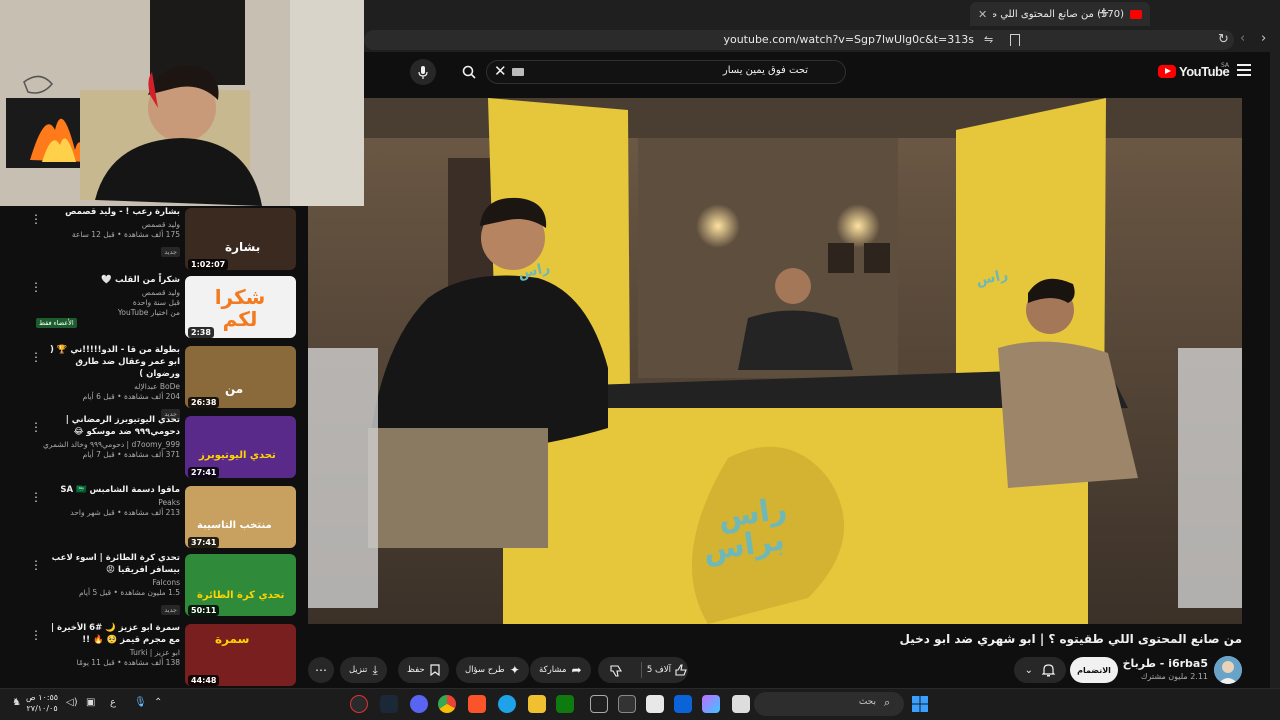 The image size is (1280, 720). Describe the element at coordinates (867, 702) in the screenshot. I see `taskbar-search-placeholder: بحث` at that location.